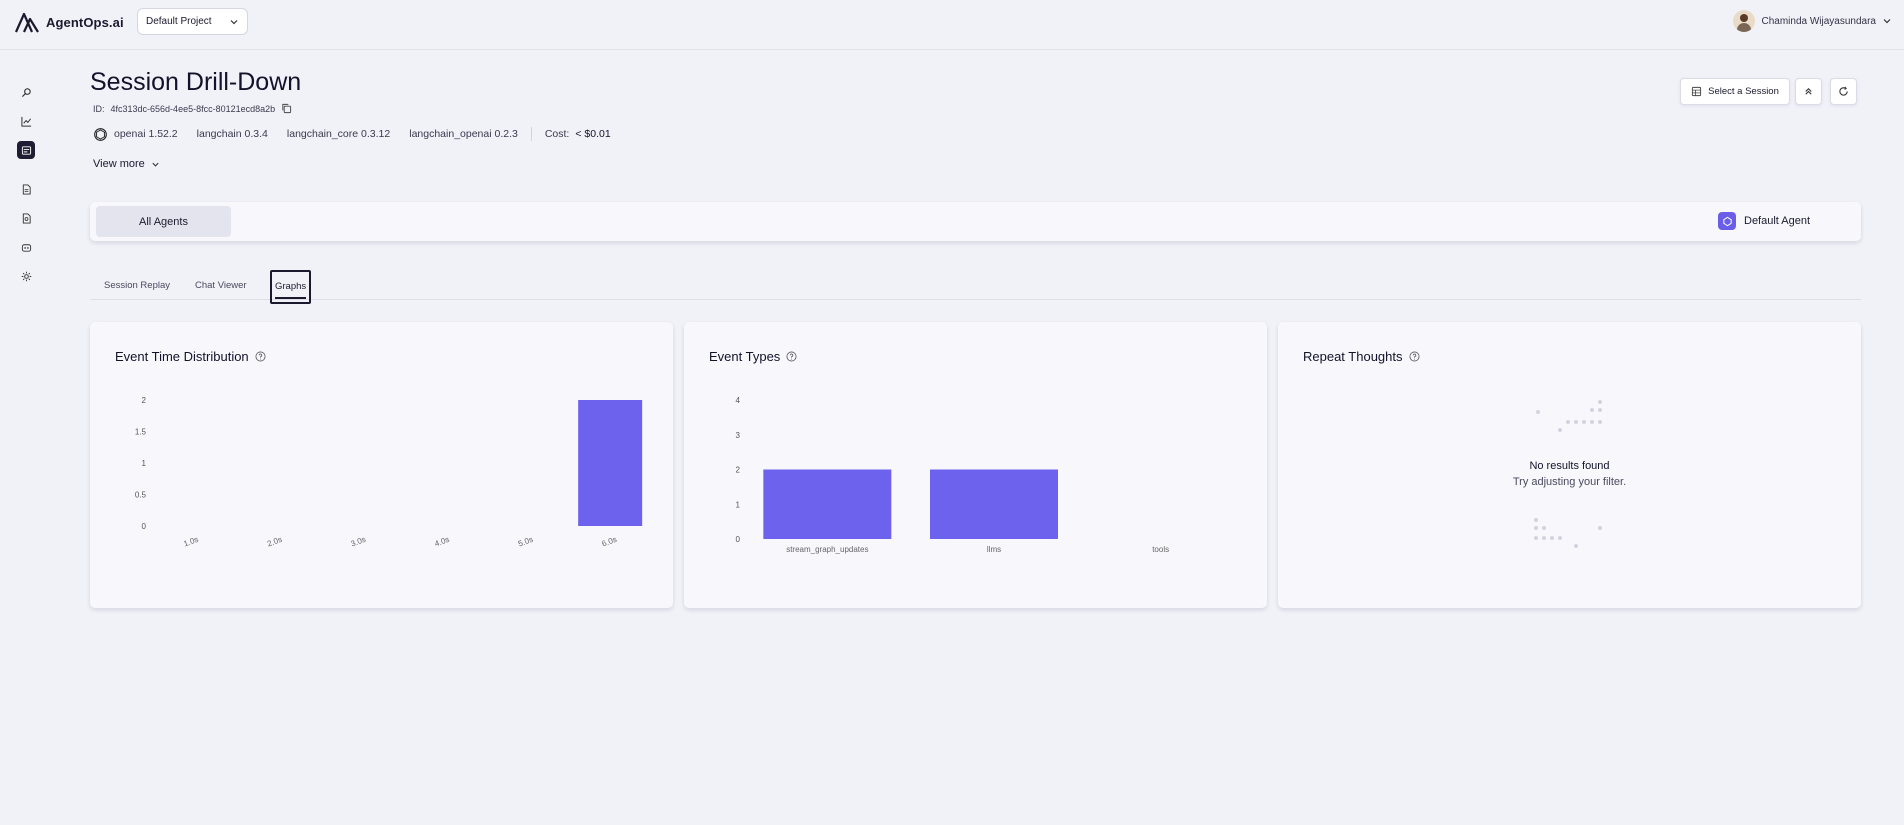 The width and height of the screenshot is (1904, 825). I want to click on user-menu: Chaminda Wijayasundara, so click(1812, 21).